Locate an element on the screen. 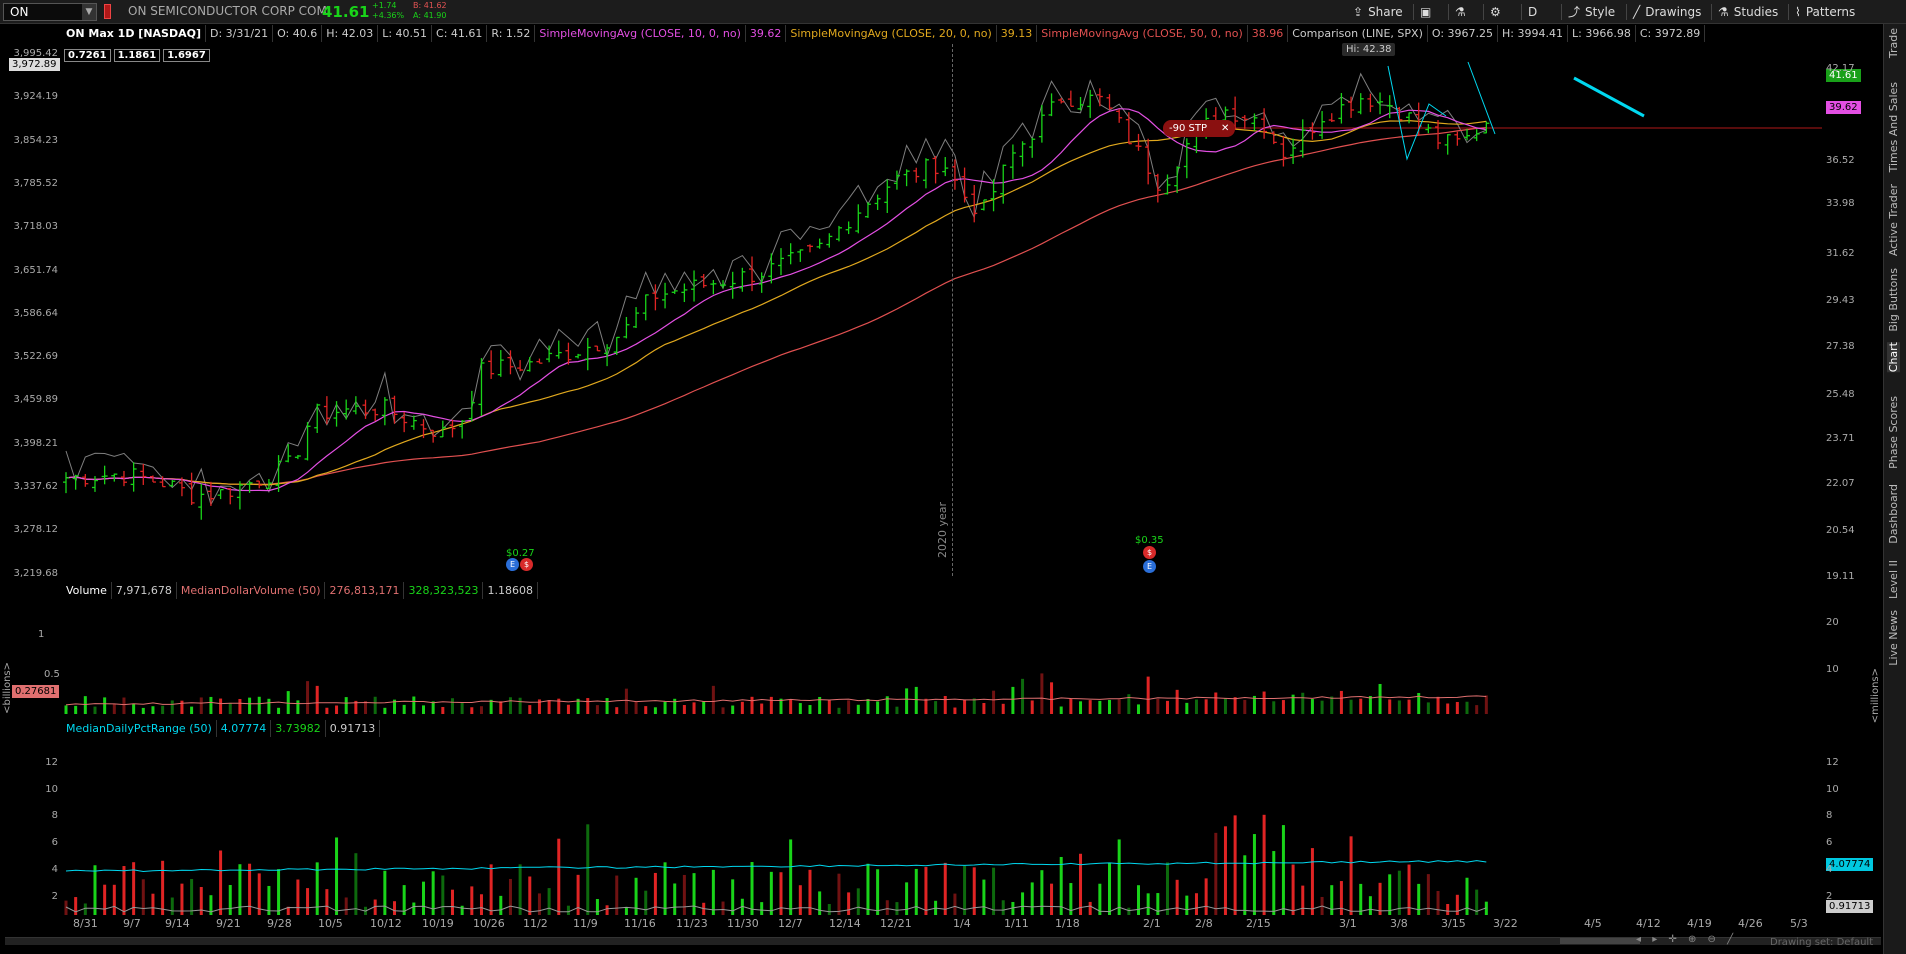  stop-order-bubble: -90 STP ✕ is located at coordinates (1199, 128).